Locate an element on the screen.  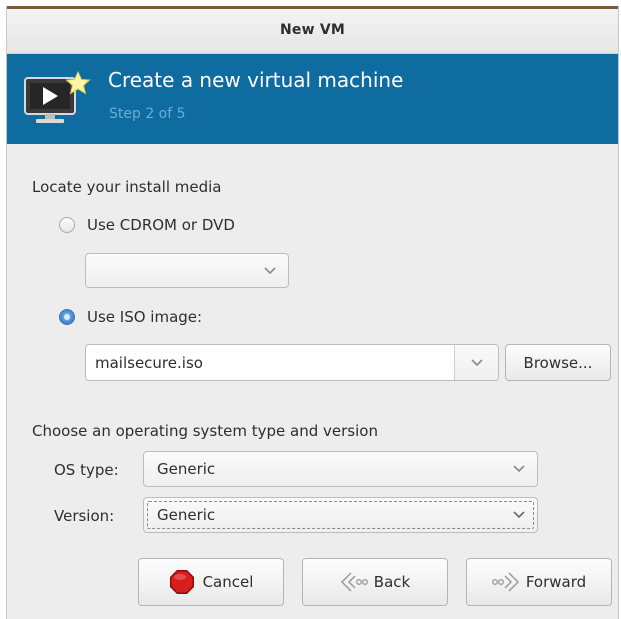
version-select: Generic is located at coordinates (340, 515).